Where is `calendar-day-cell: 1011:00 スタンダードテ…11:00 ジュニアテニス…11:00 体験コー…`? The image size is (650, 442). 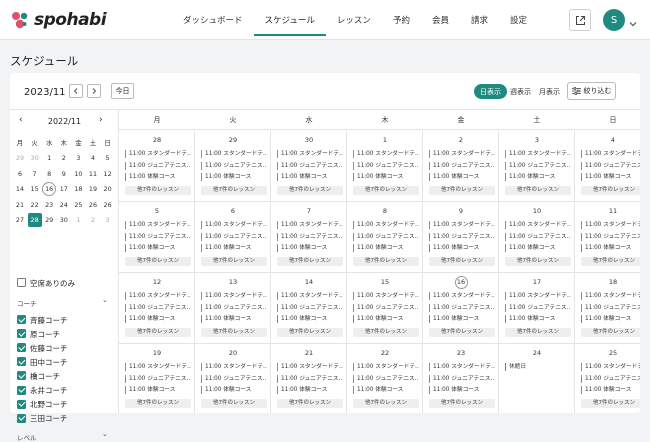 calendar-day-cell: 1011:00 スタンダードテ…11:00 ジュニアテニス…11:00 体験コー… is located at coordinates (537, 237).